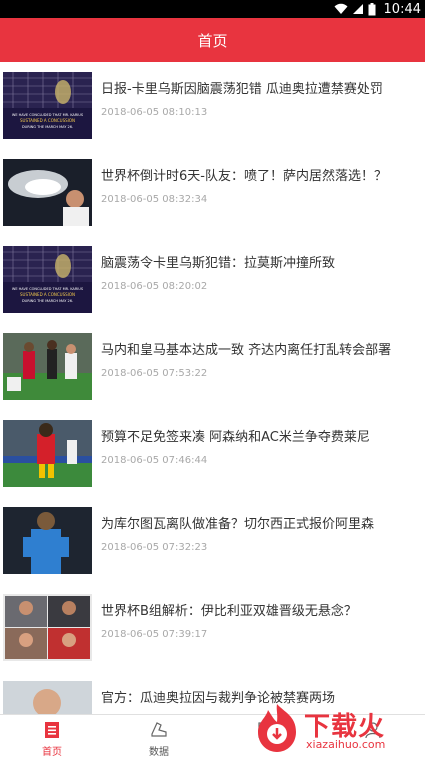  What do you see at coordinates (52, 730) in the screenshot?
I see `home-icon` at bounding box center [52, 730].